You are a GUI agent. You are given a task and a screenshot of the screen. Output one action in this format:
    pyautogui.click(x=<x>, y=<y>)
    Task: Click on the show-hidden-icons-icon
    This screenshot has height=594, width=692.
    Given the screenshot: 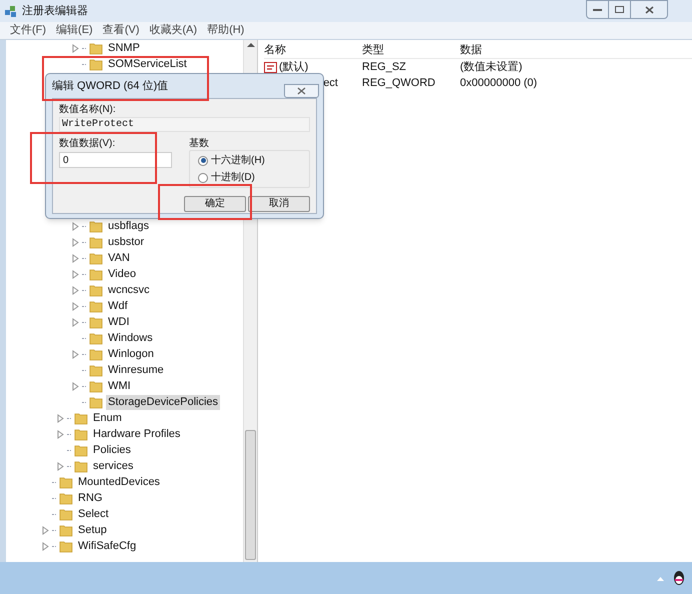 What is the action you would take?
    pyautogui.click(x=660, y=578)
    